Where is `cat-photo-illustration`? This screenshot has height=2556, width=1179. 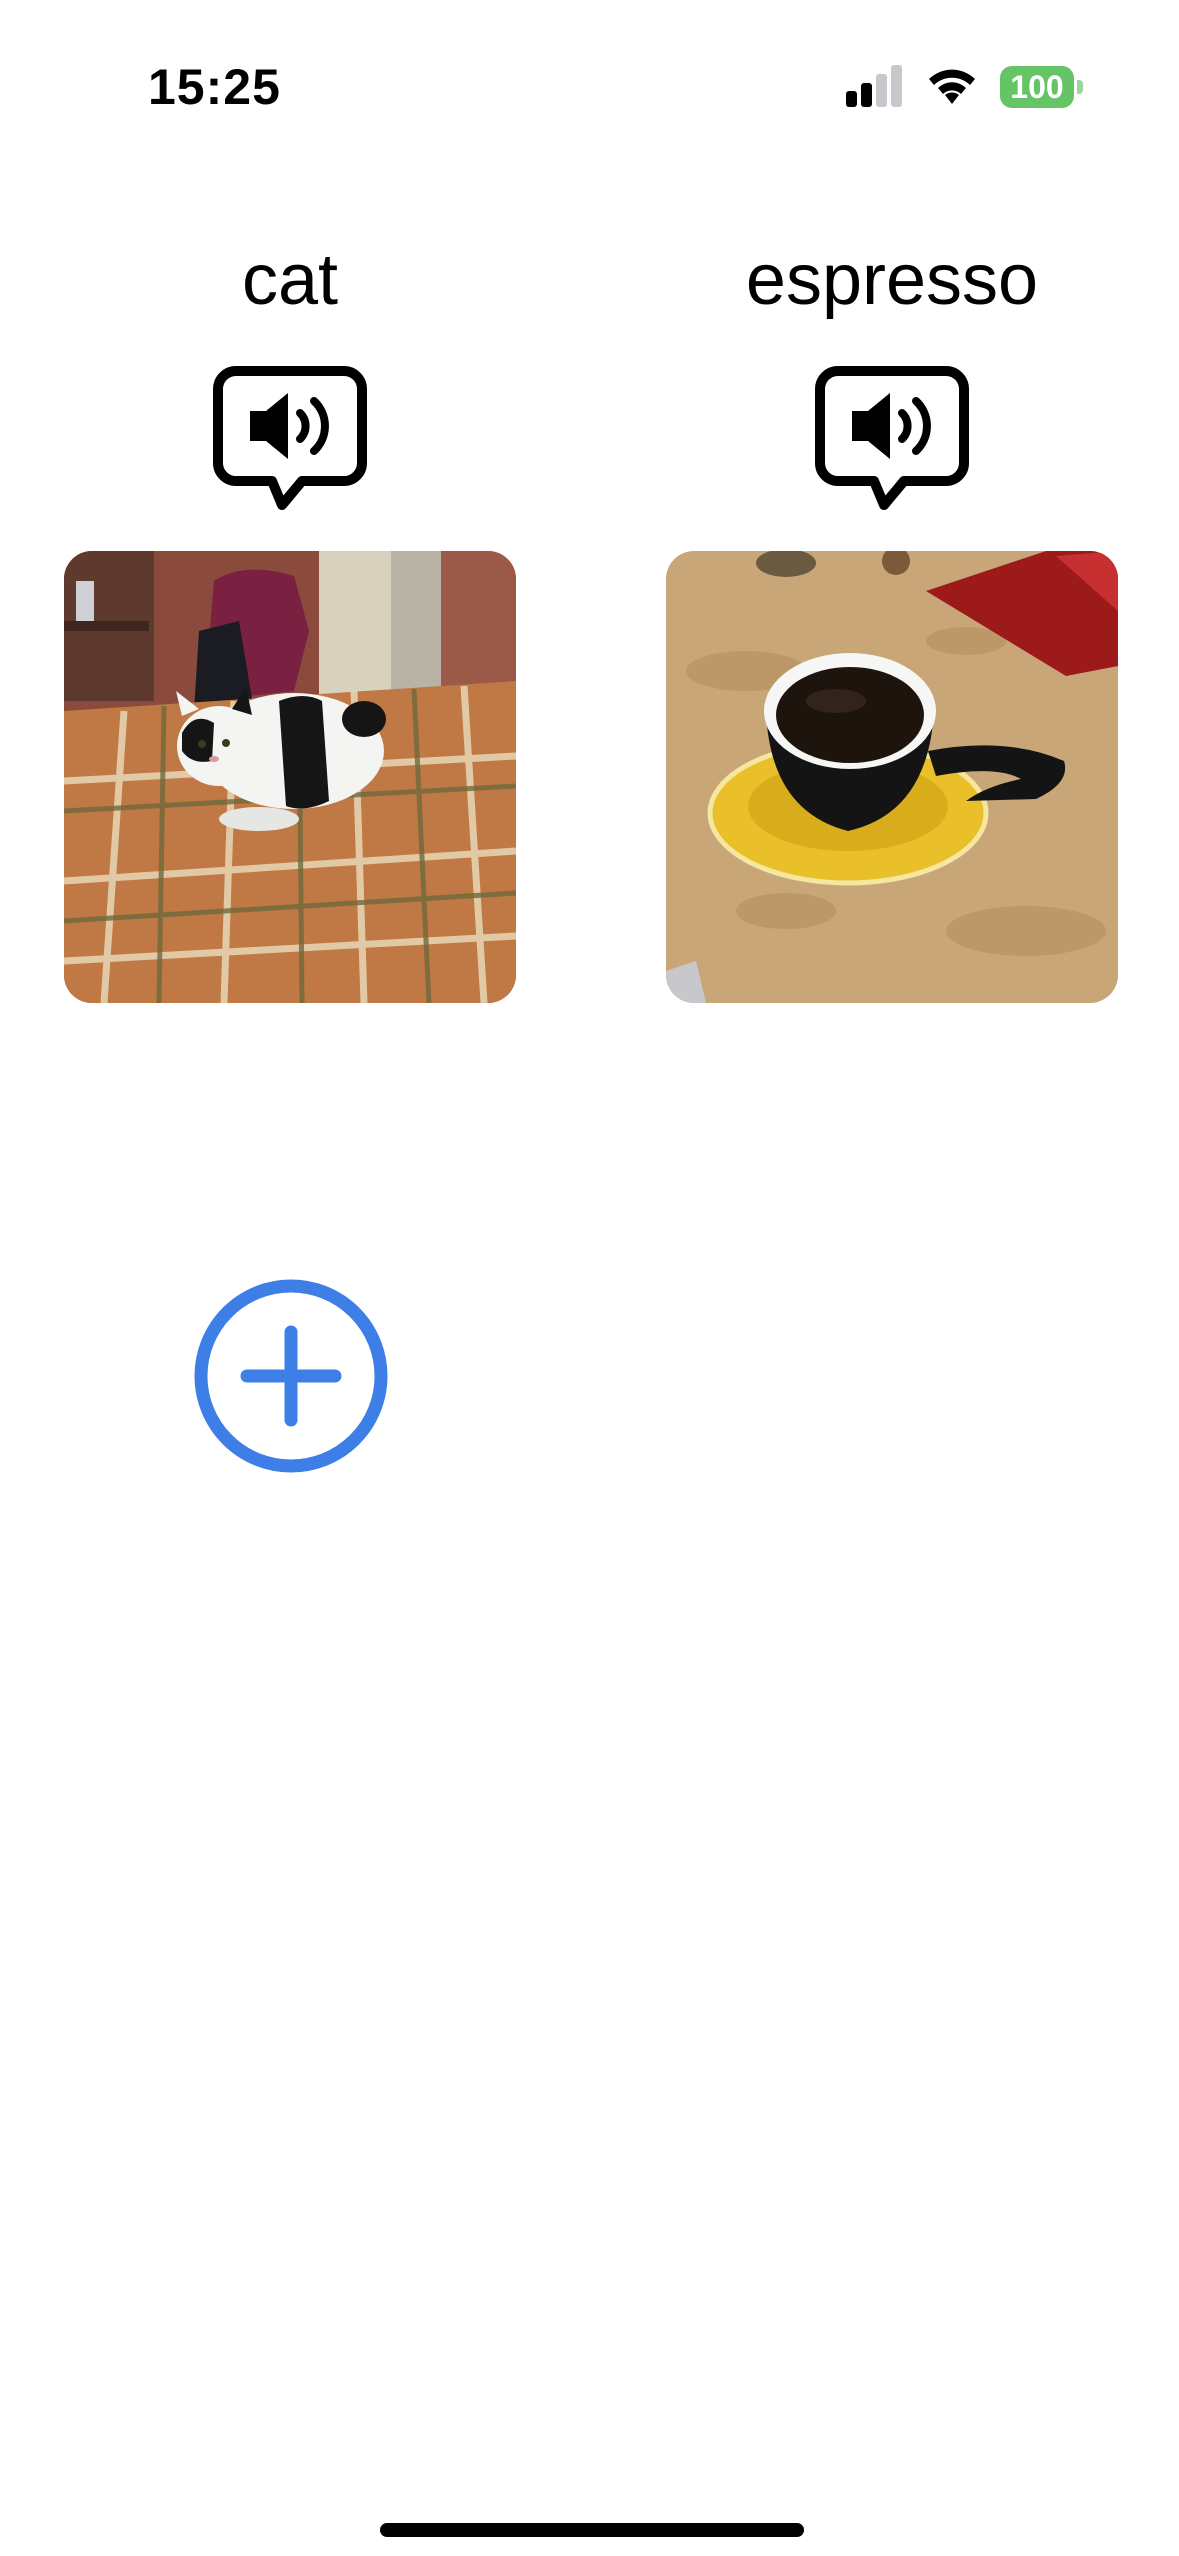 cat-photo-illustration is located at coordinates (290, 777).